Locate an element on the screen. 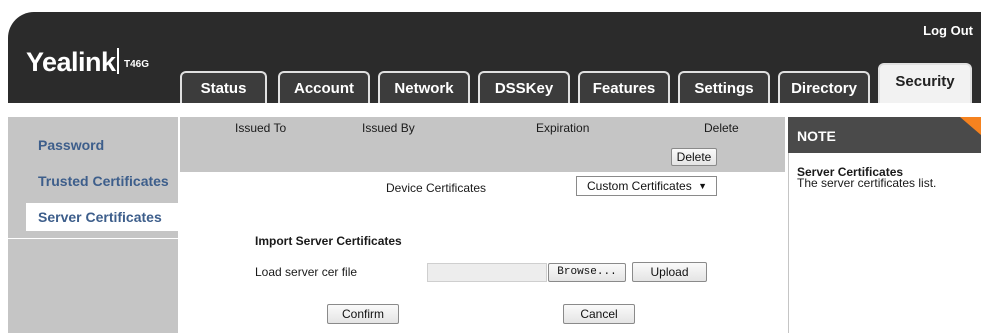  tab-features: Features is located at coordinates (624, 88).